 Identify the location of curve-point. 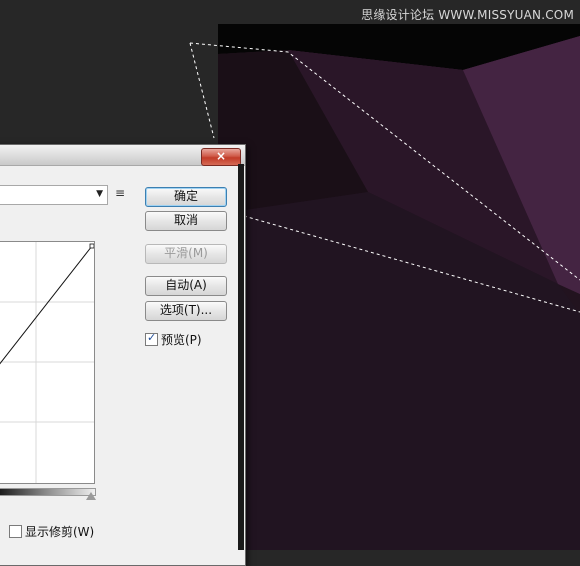
(91, 246).